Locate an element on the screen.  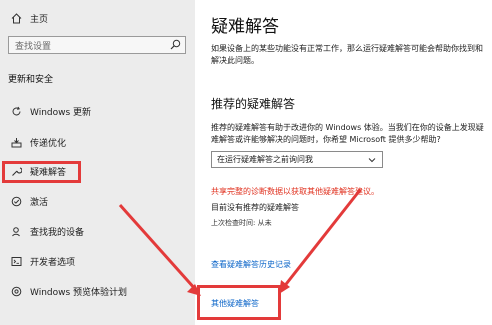
search-placeholder: 查找设置 is located at coordinates (33, 46).